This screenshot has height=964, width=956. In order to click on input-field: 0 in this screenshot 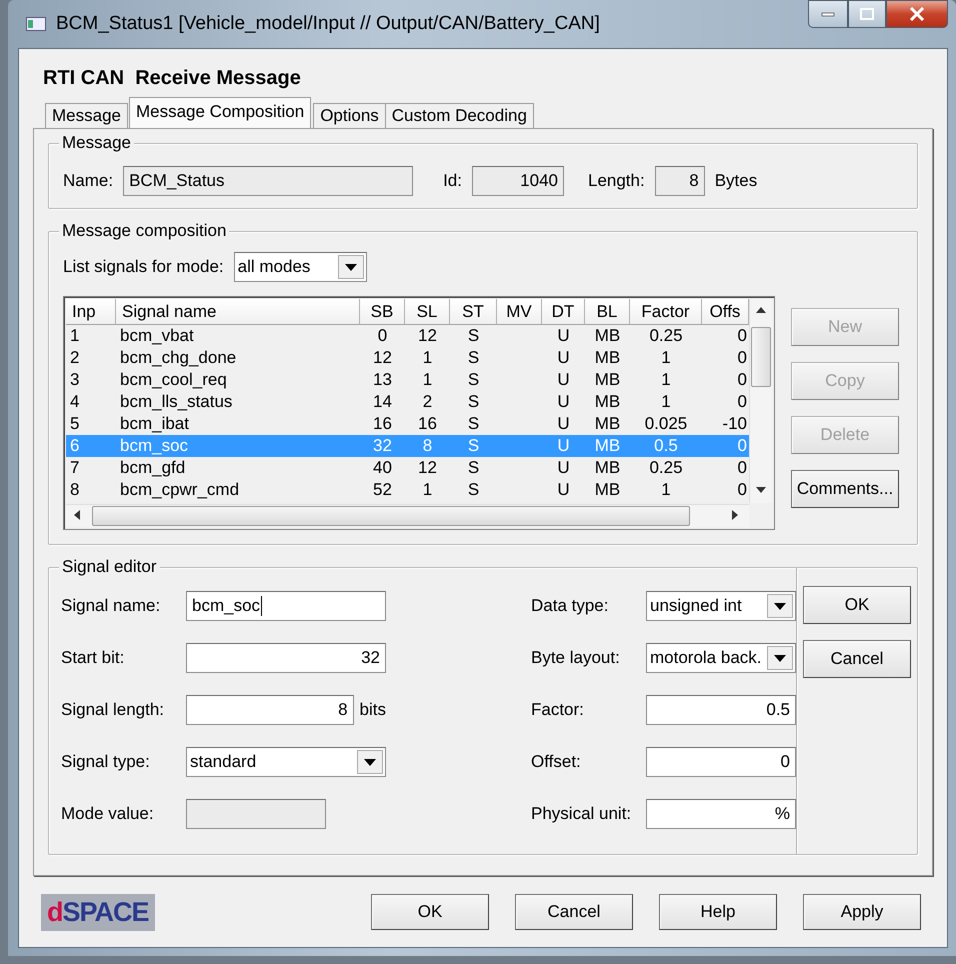, I will do `click(721, 762)`.